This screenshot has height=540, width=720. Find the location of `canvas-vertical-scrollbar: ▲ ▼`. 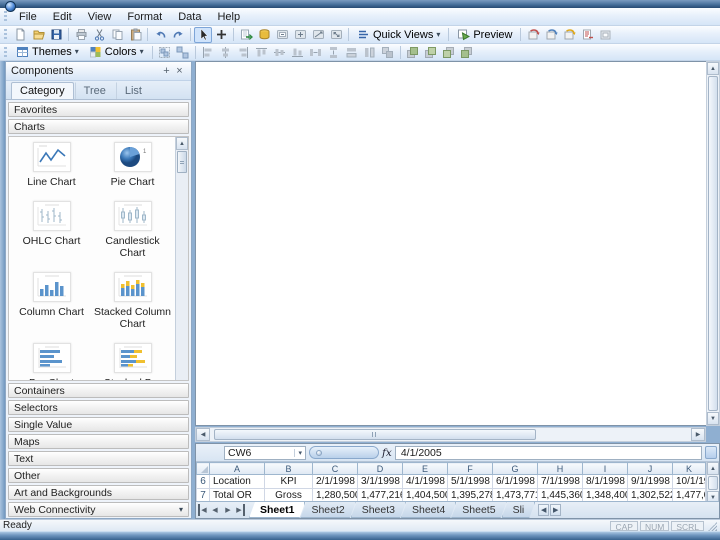

canvas-vertical-scrollbar: ▲ ▼ is located at coordinates (713, 243).